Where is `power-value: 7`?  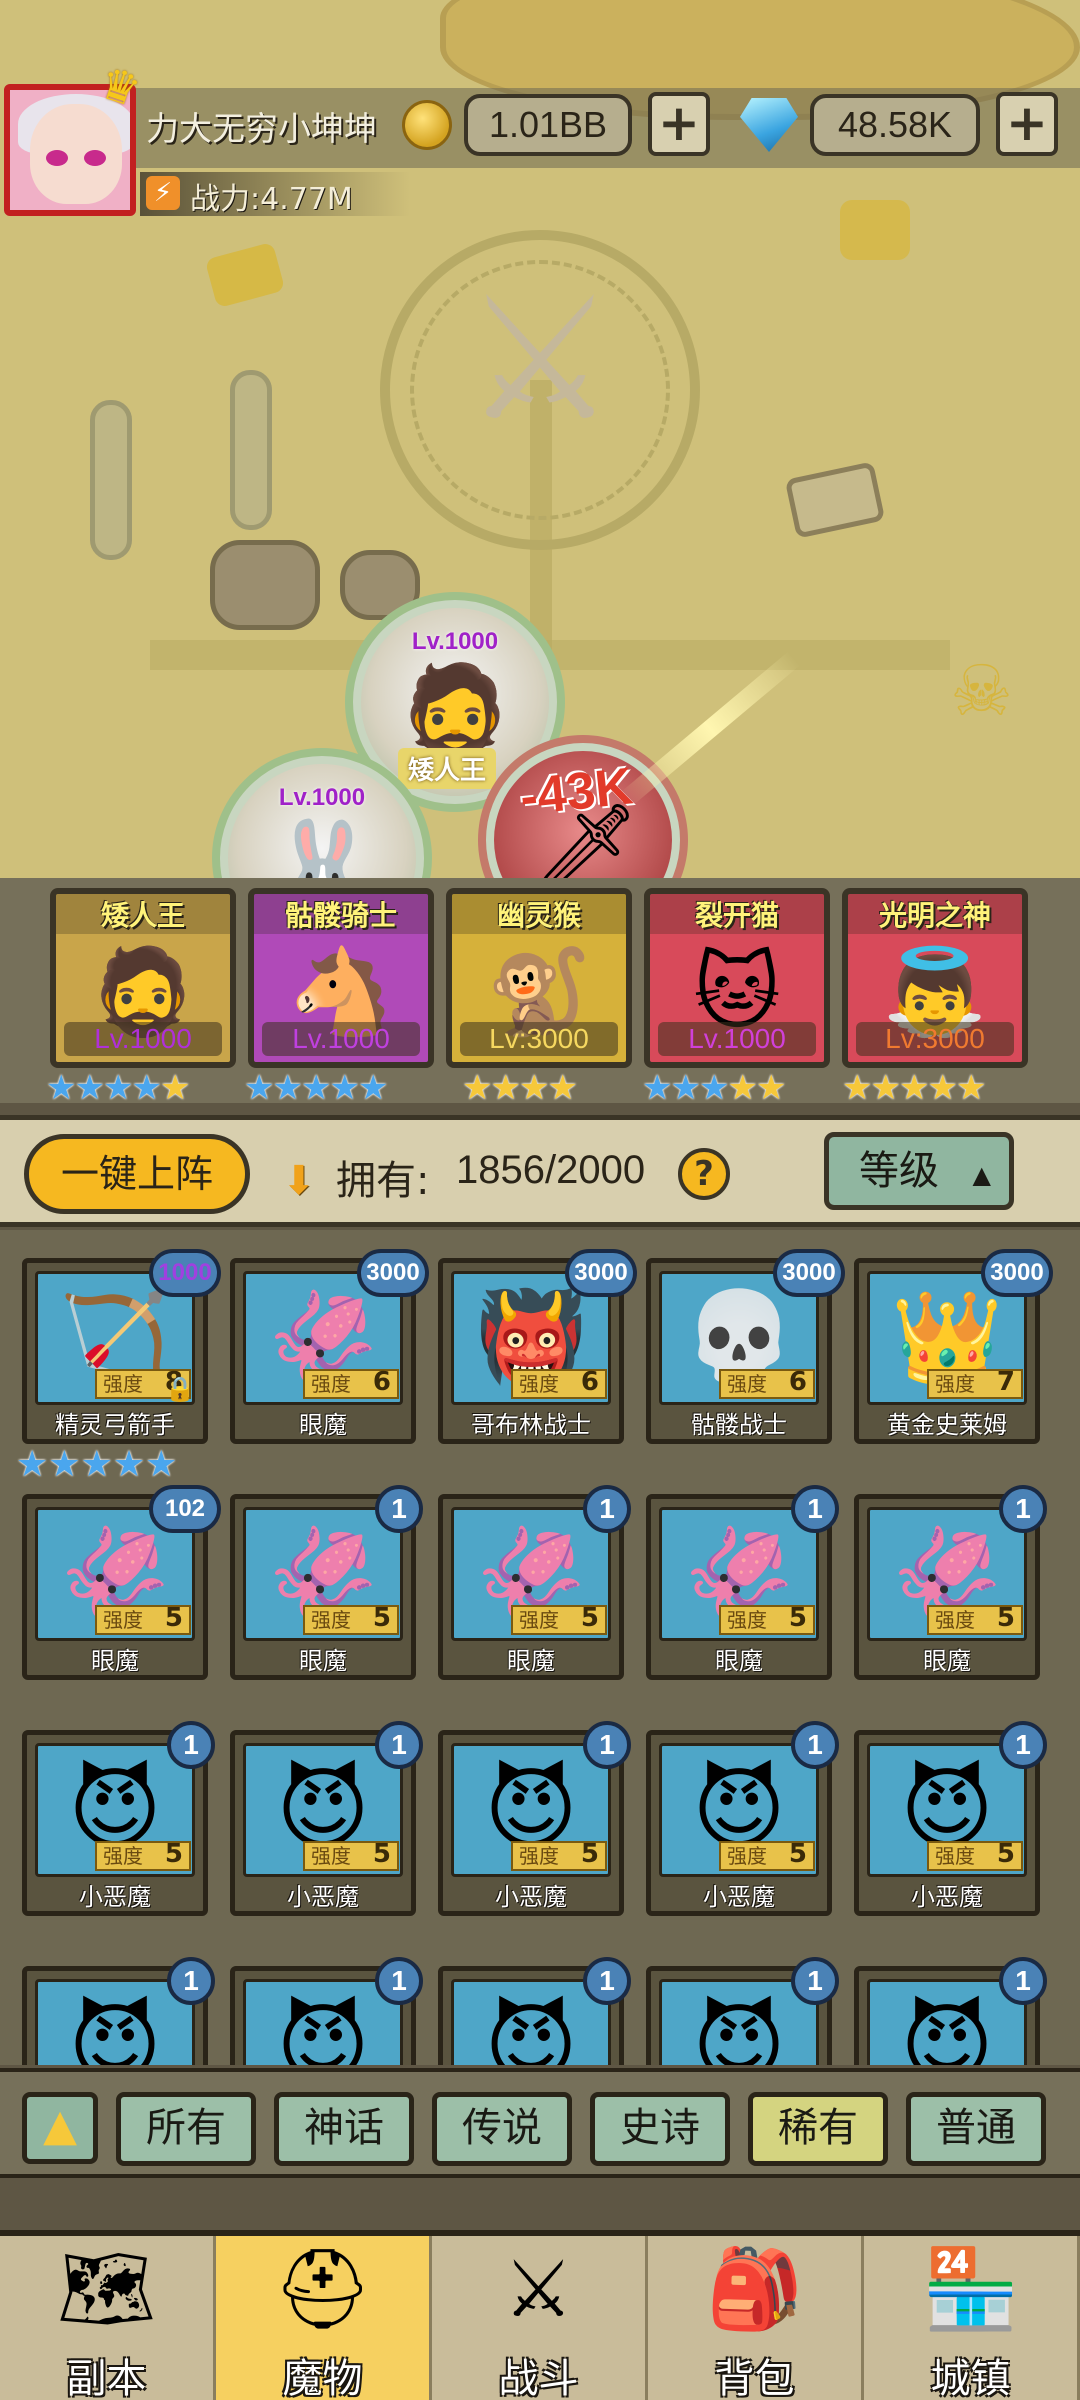 power-value: 7 is located at coordinates (1005, 1382).